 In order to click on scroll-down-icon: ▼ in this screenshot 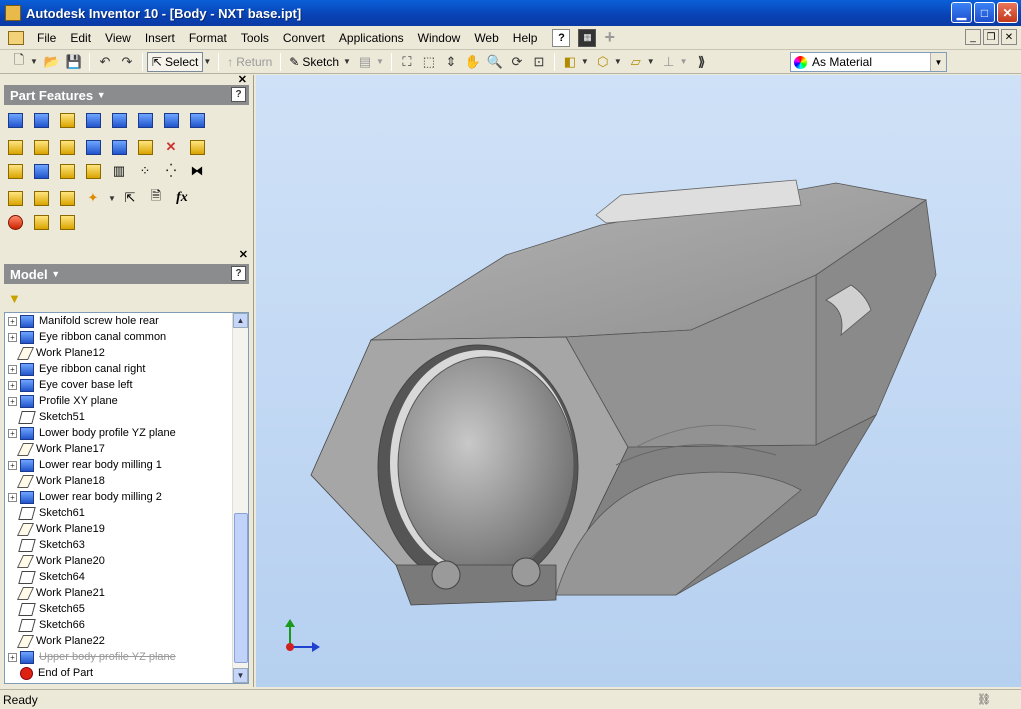, I will do `click(240, 675)`.